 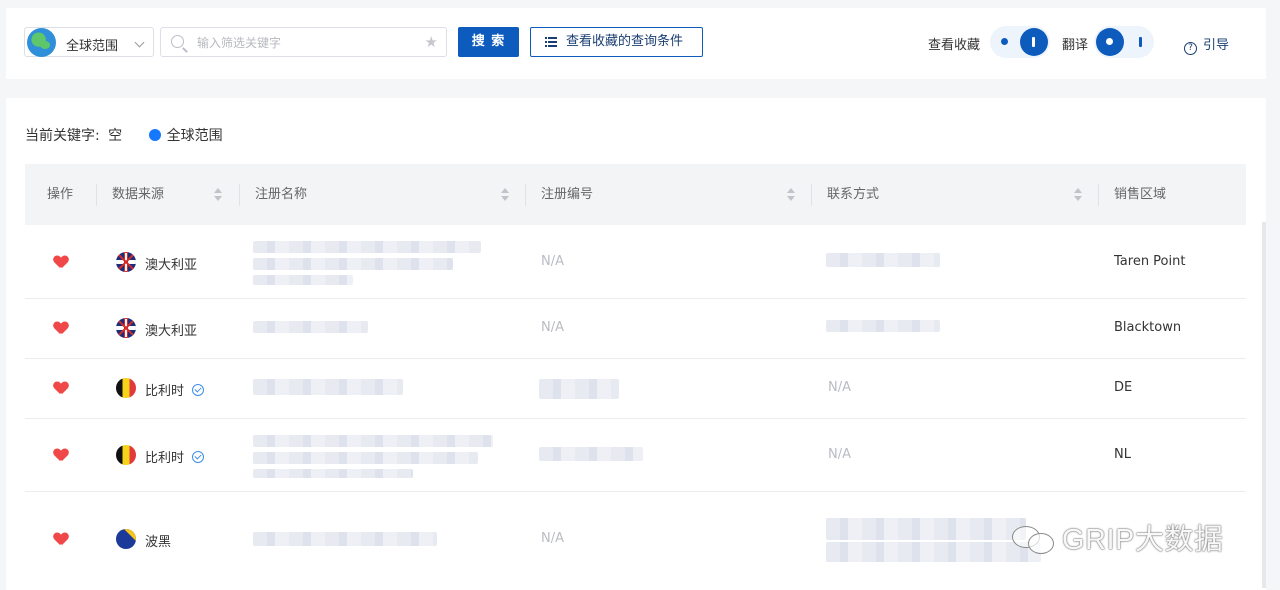 What do you see at coordinates (62, 136) in the screenshot?
I see `keyword-prefix: 当前关键字:` at bounding box center [62, 136].